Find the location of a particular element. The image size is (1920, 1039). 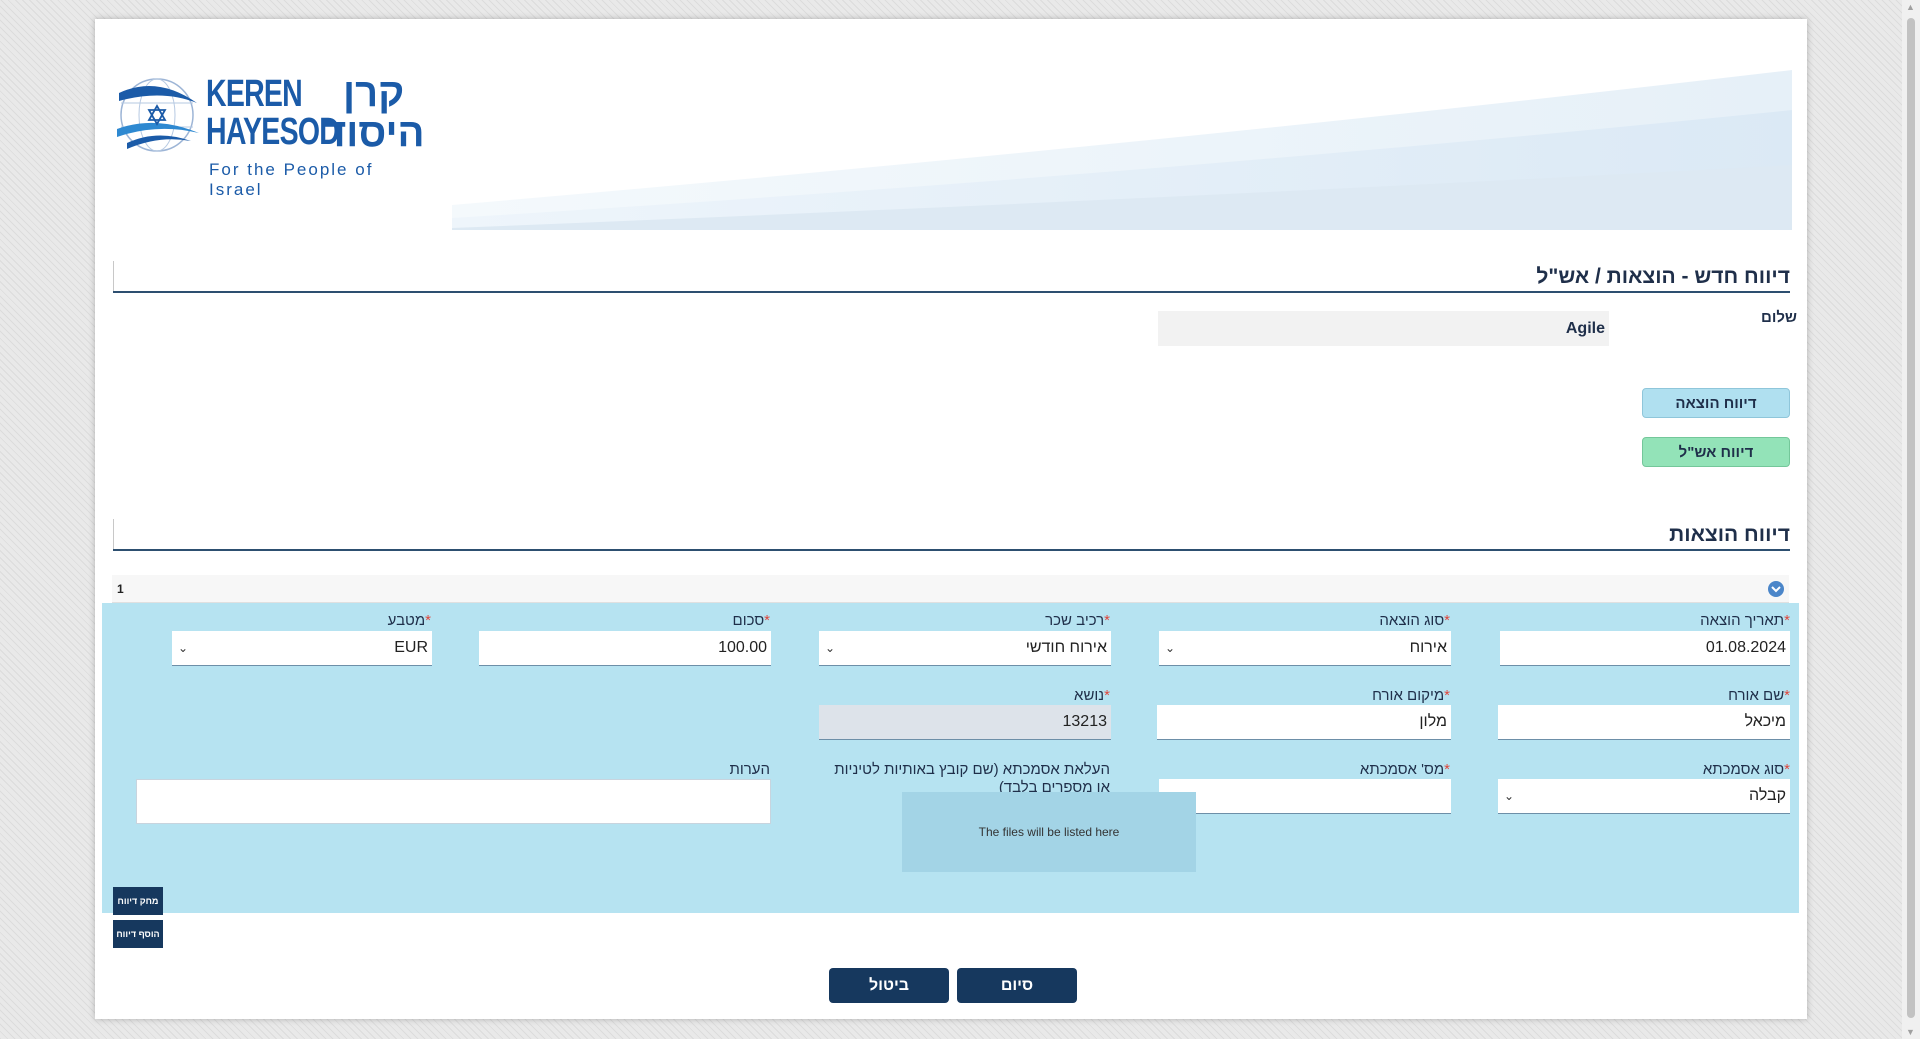

guest-name-label: *שם אורח is located at coordinates (1759, 696).